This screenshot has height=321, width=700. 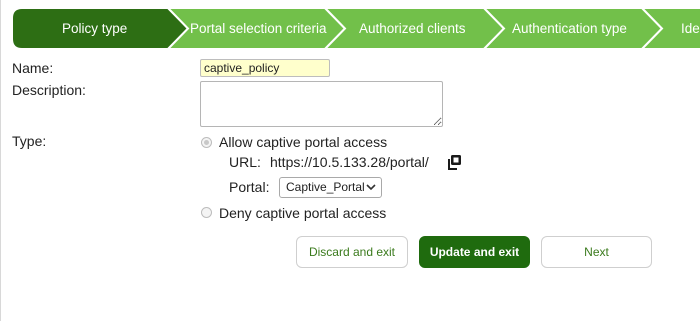 What do you see at coordinates (690, 28) in the screenshot?
I see `step-identity: Ide` at bounding box center [690, 28].